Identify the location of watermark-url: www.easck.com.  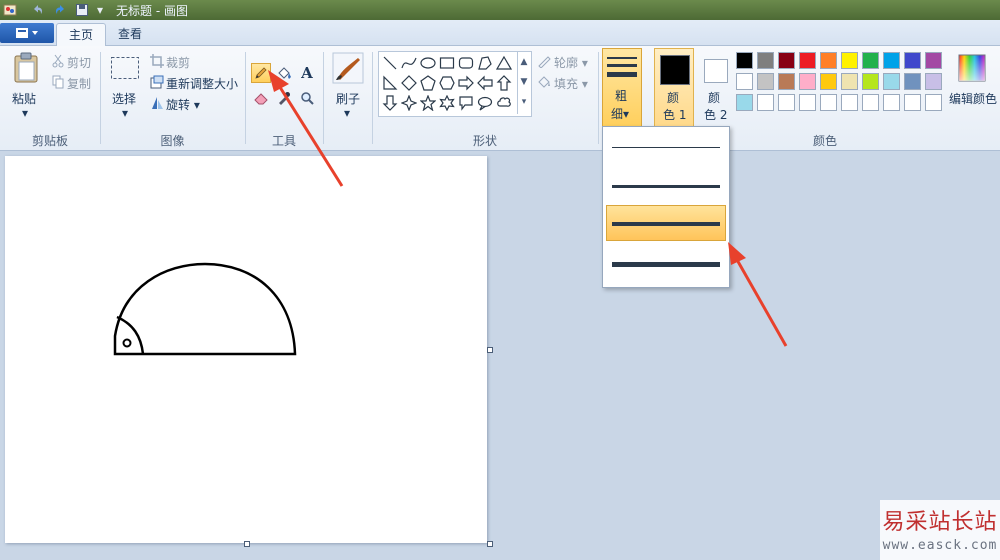
(940, 545).